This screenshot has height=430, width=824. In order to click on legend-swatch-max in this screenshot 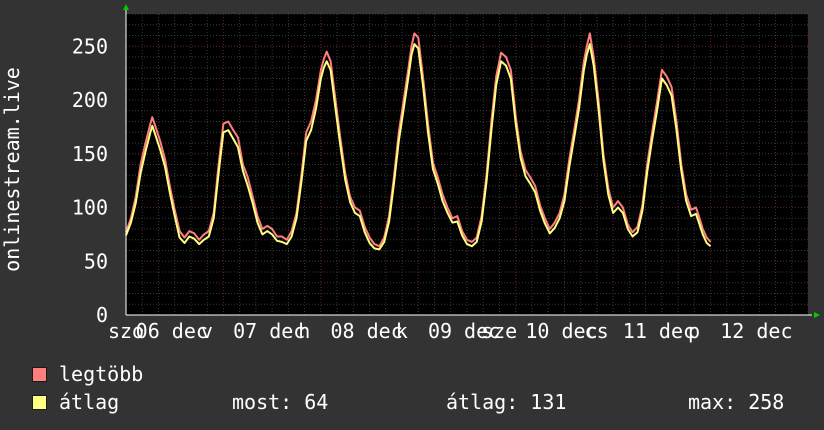, I will do `click(39, 374)`.